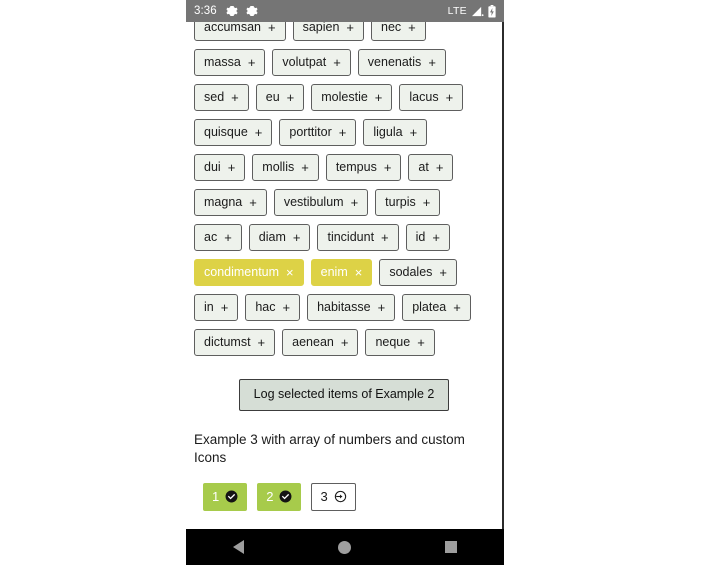 This screenshot has height=565, width=720. I want to click on chip-porttitor: porttitor +, so click(318, 132).